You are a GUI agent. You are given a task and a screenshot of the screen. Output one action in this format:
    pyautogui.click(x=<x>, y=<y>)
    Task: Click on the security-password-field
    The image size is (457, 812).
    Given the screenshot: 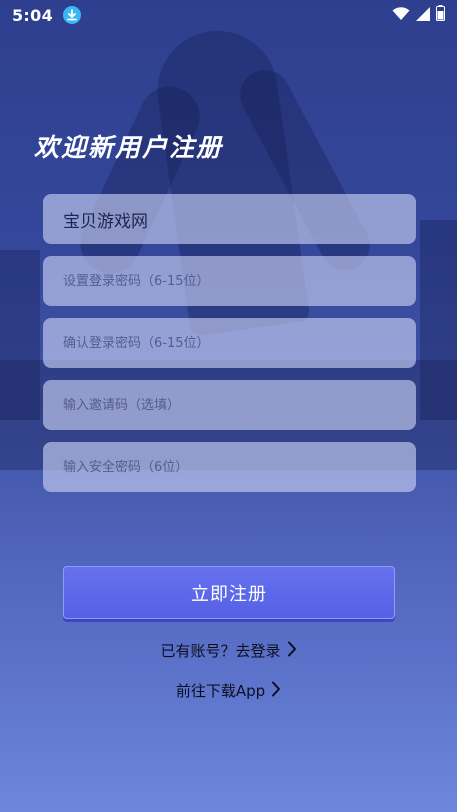 What is the action you would take?
    pyautogui.click(x=229, y=467)
    